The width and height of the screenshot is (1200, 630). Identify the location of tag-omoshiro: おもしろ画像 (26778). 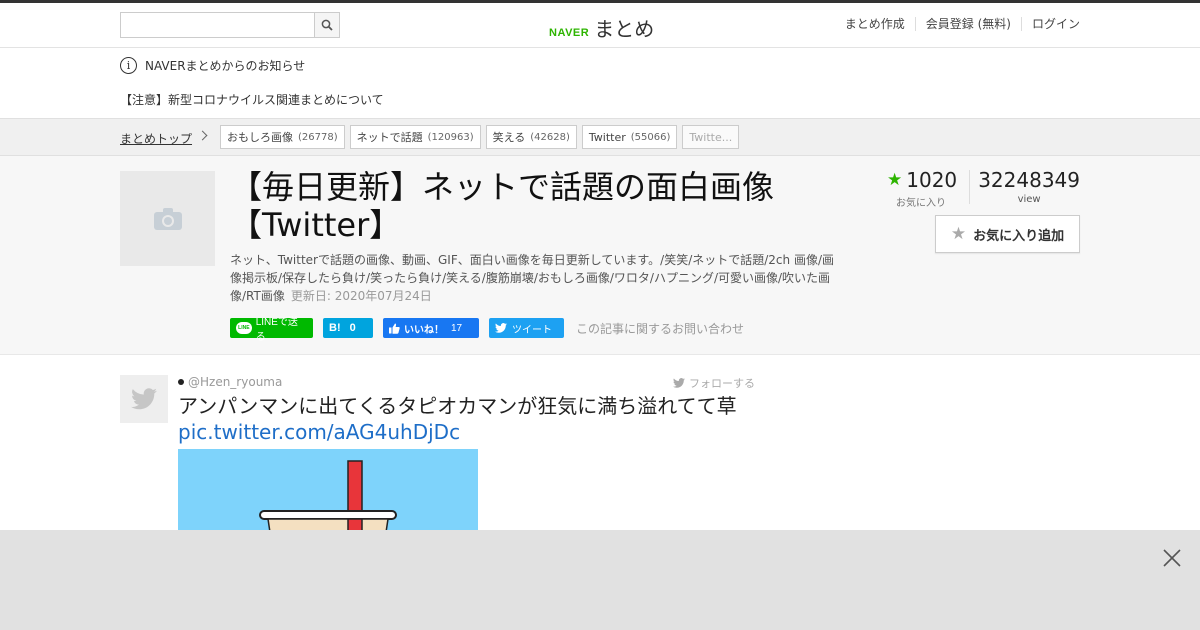
(282, 137).